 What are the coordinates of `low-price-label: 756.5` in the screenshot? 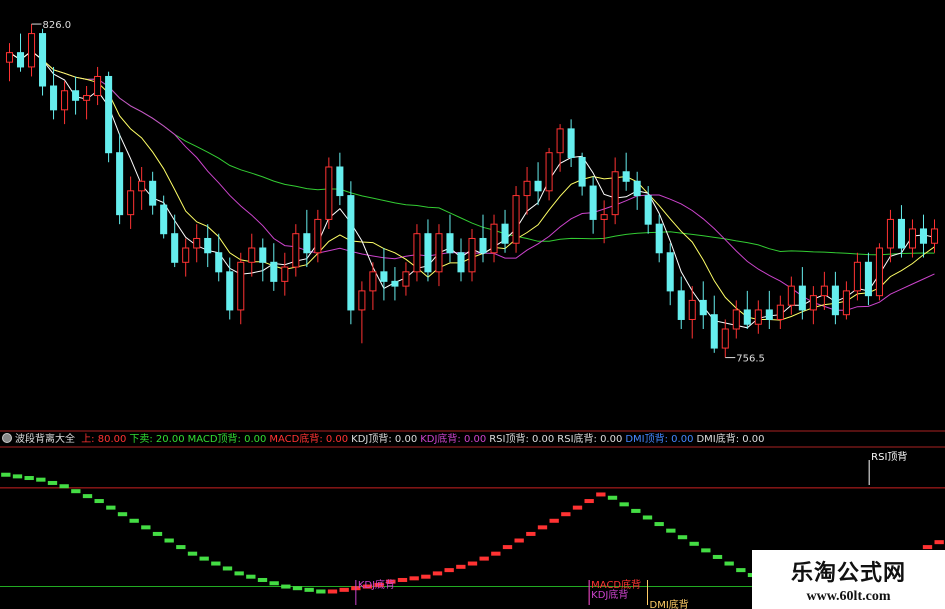 It's located at (750, 359).